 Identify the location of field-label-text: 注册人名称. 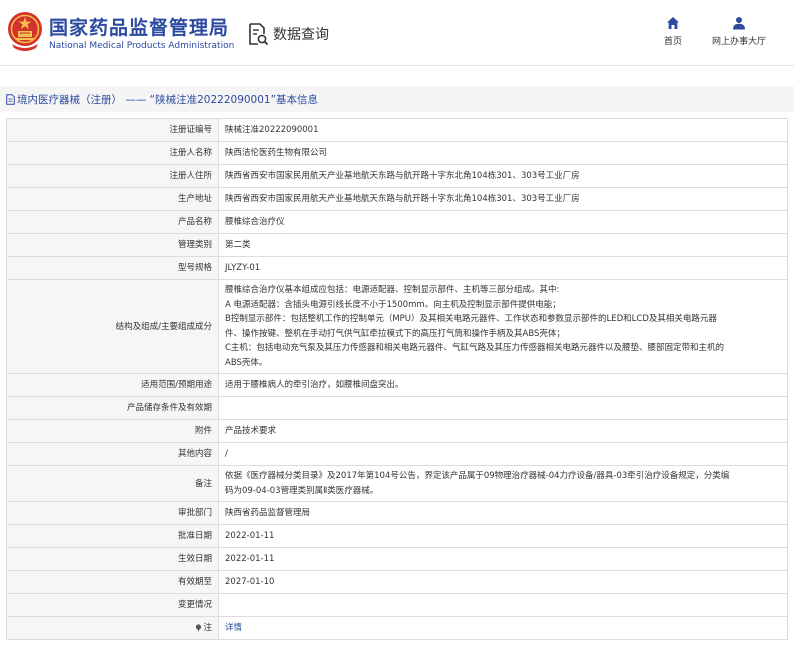
(190, 153).